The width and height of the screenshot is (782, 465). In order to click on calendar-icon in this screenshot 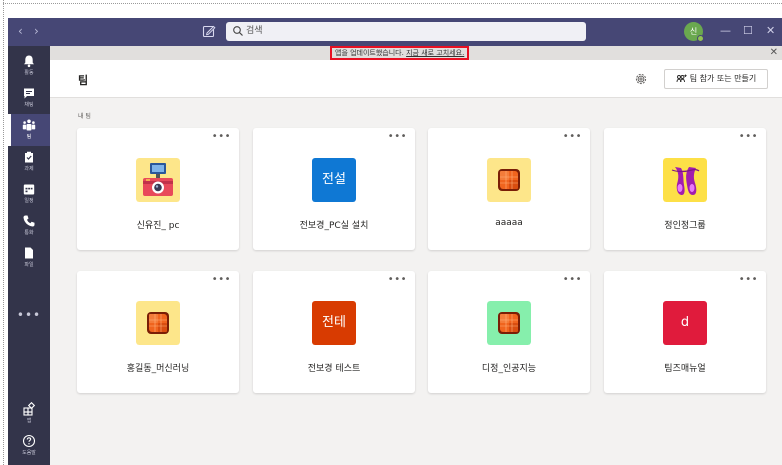, I will do `click(29, 189)`.